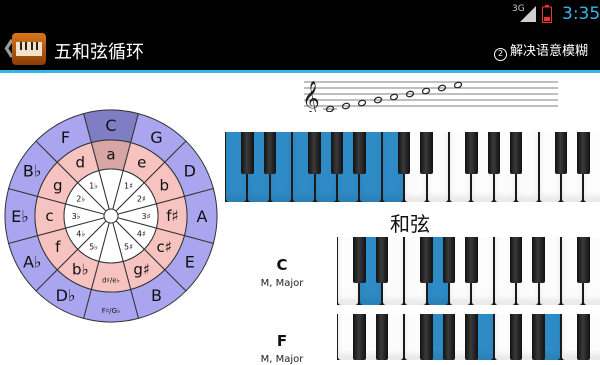 The height and width of the screenshot is (365, 600). I want to click on major-key-label: A, so click(202, 216).